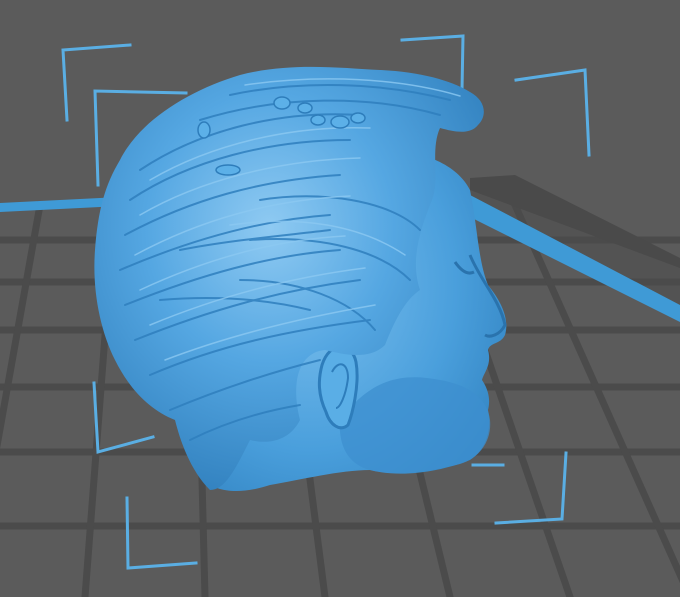 The height and width of the screenshot is (597, 680). I want to click on bracket-top-right-front, so click(552, 112).